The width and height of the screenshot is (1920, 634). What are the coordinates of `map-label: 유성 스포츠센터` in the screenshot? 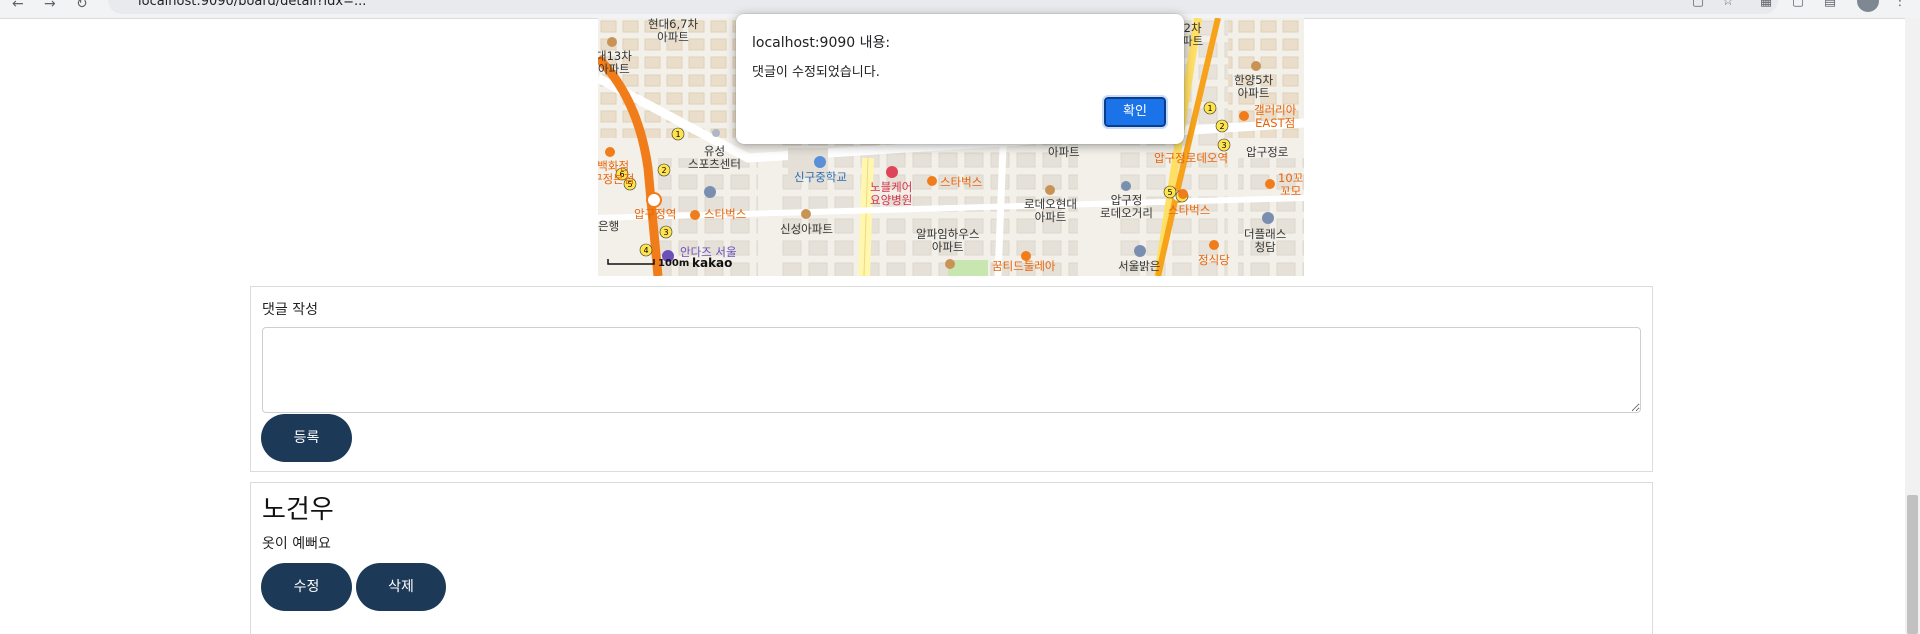 It's located at (714, 157).